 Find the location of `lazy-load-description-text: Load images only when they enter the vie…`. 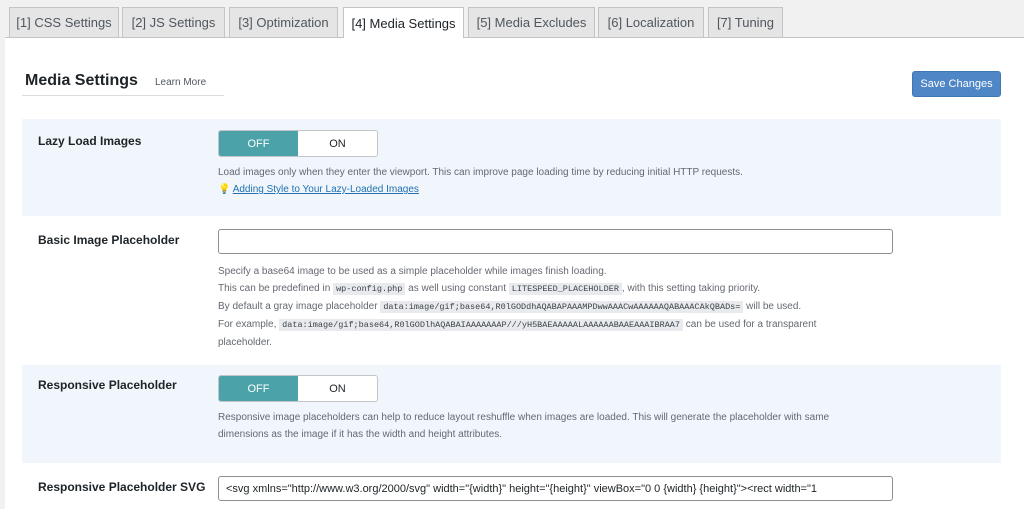

lazy-load-description-text: Load images only when they enter the vie… is located at coordinates (480, 172).